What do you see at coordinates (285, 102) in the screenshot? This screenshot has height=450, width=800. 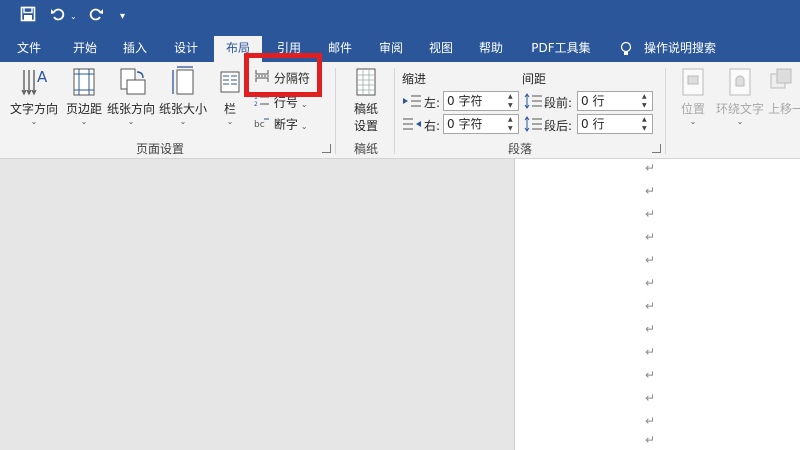 I see `line-numbers-label: 行号` at bounding box center [285, 102].